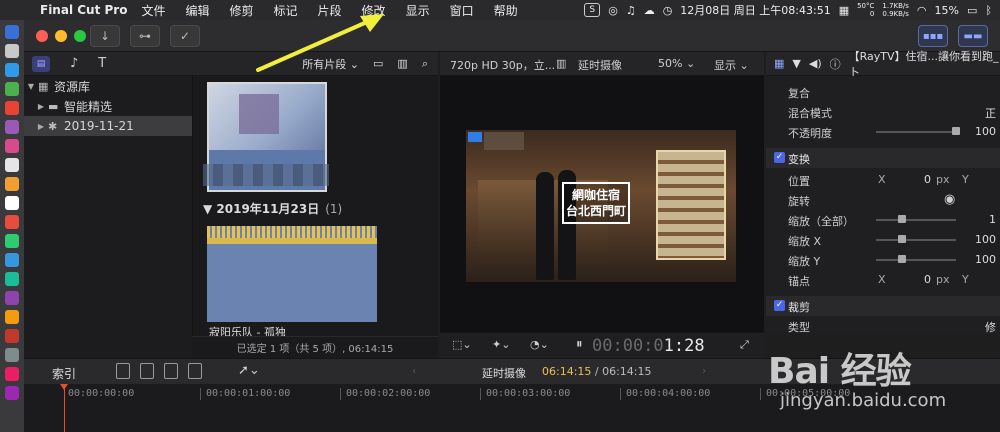  I want to click on date-group-header: ▼ 2019年11月23日 (1), so click(272, 208).